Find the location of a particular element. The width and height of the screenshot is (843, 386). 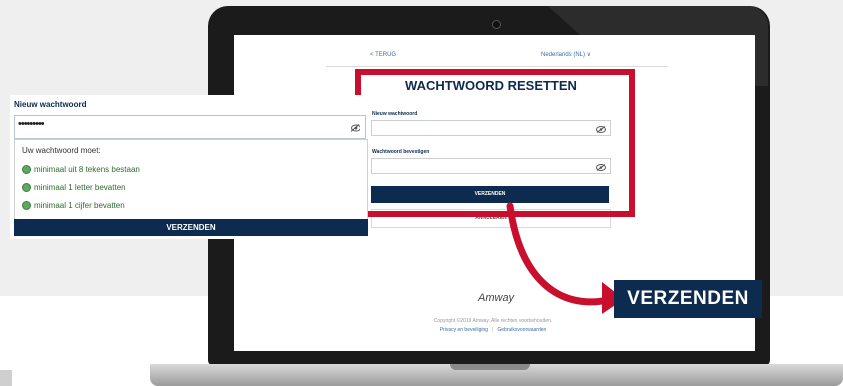

camera-icon is located at coordinates (496, 24).